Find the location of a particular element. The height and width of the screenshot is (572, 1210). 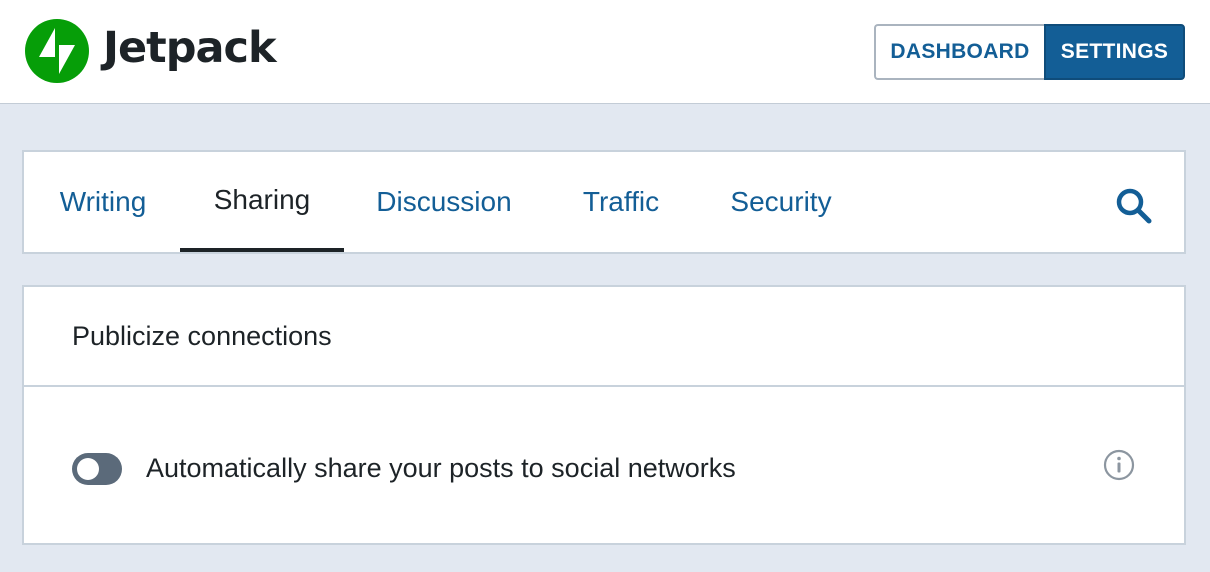

view-switcher: DASHBOARD SETTINGS is located at coordinates (1029, 52).